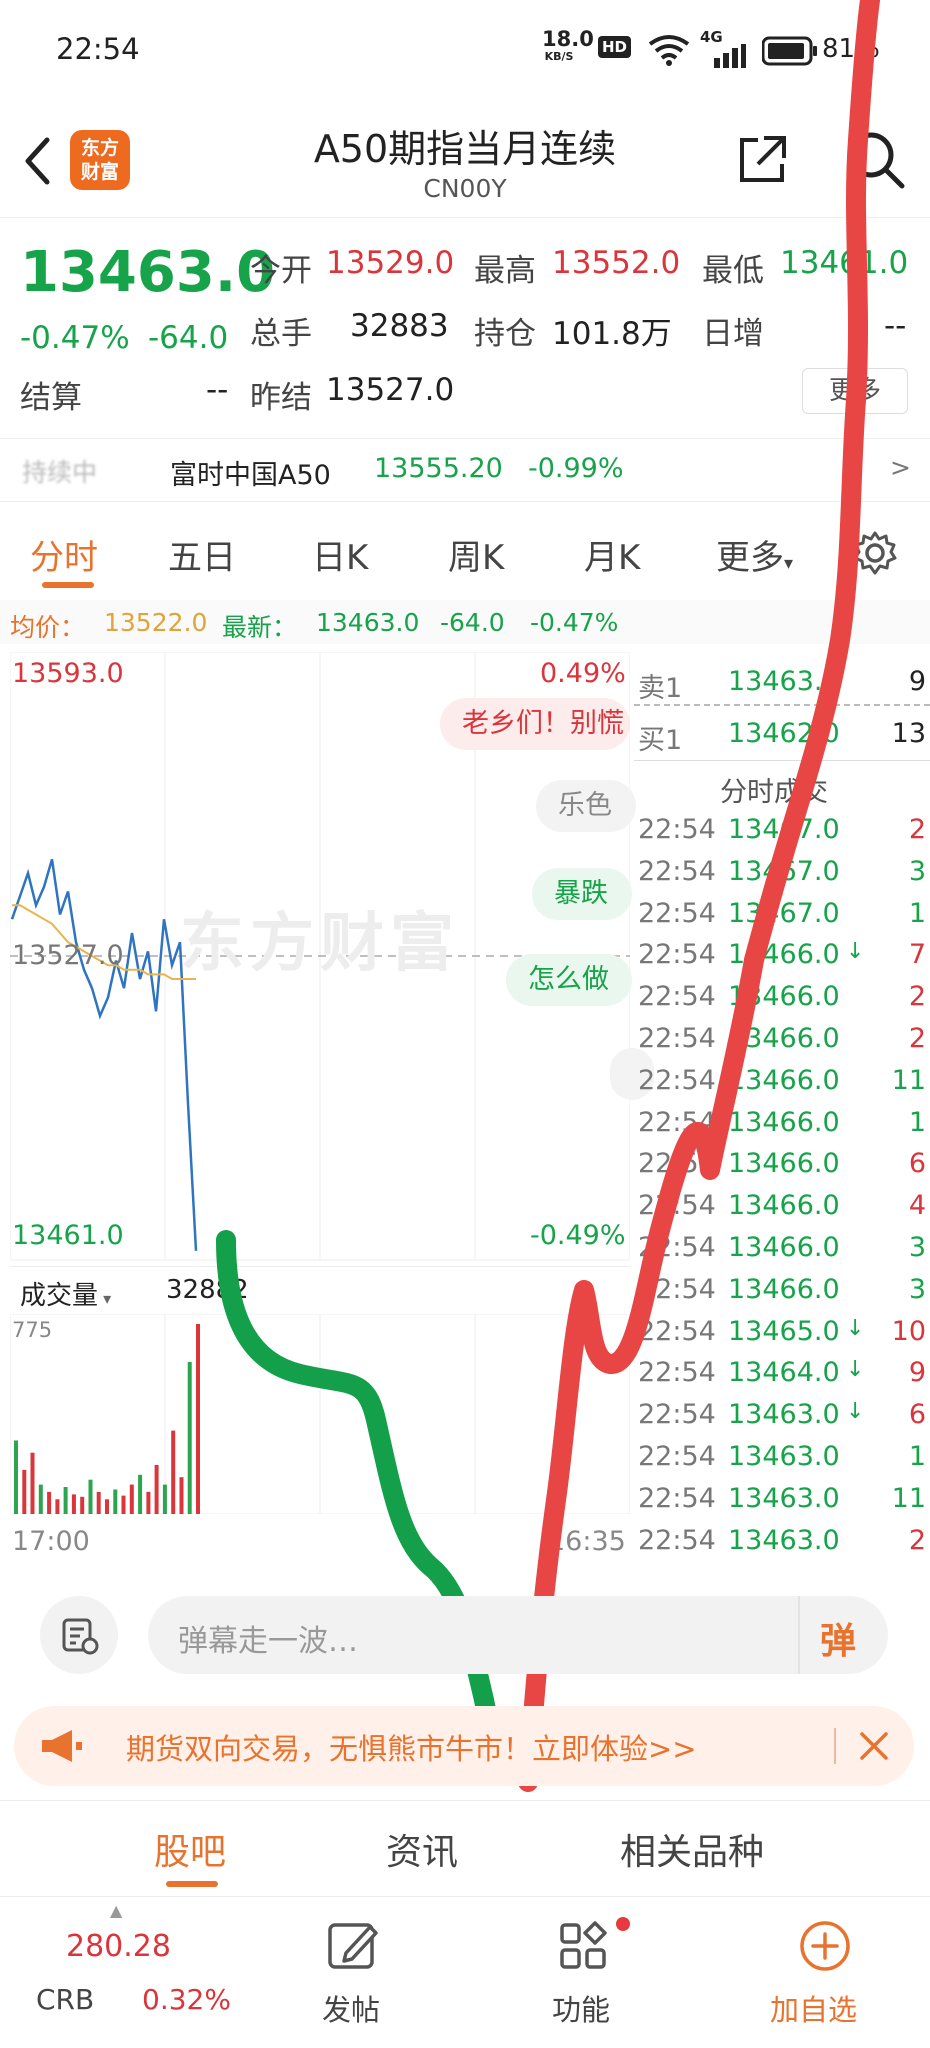  Describe the element at coordinates (569, 980) in the screenshot. I see `danmaku-bubble: 怎么做` at that location.